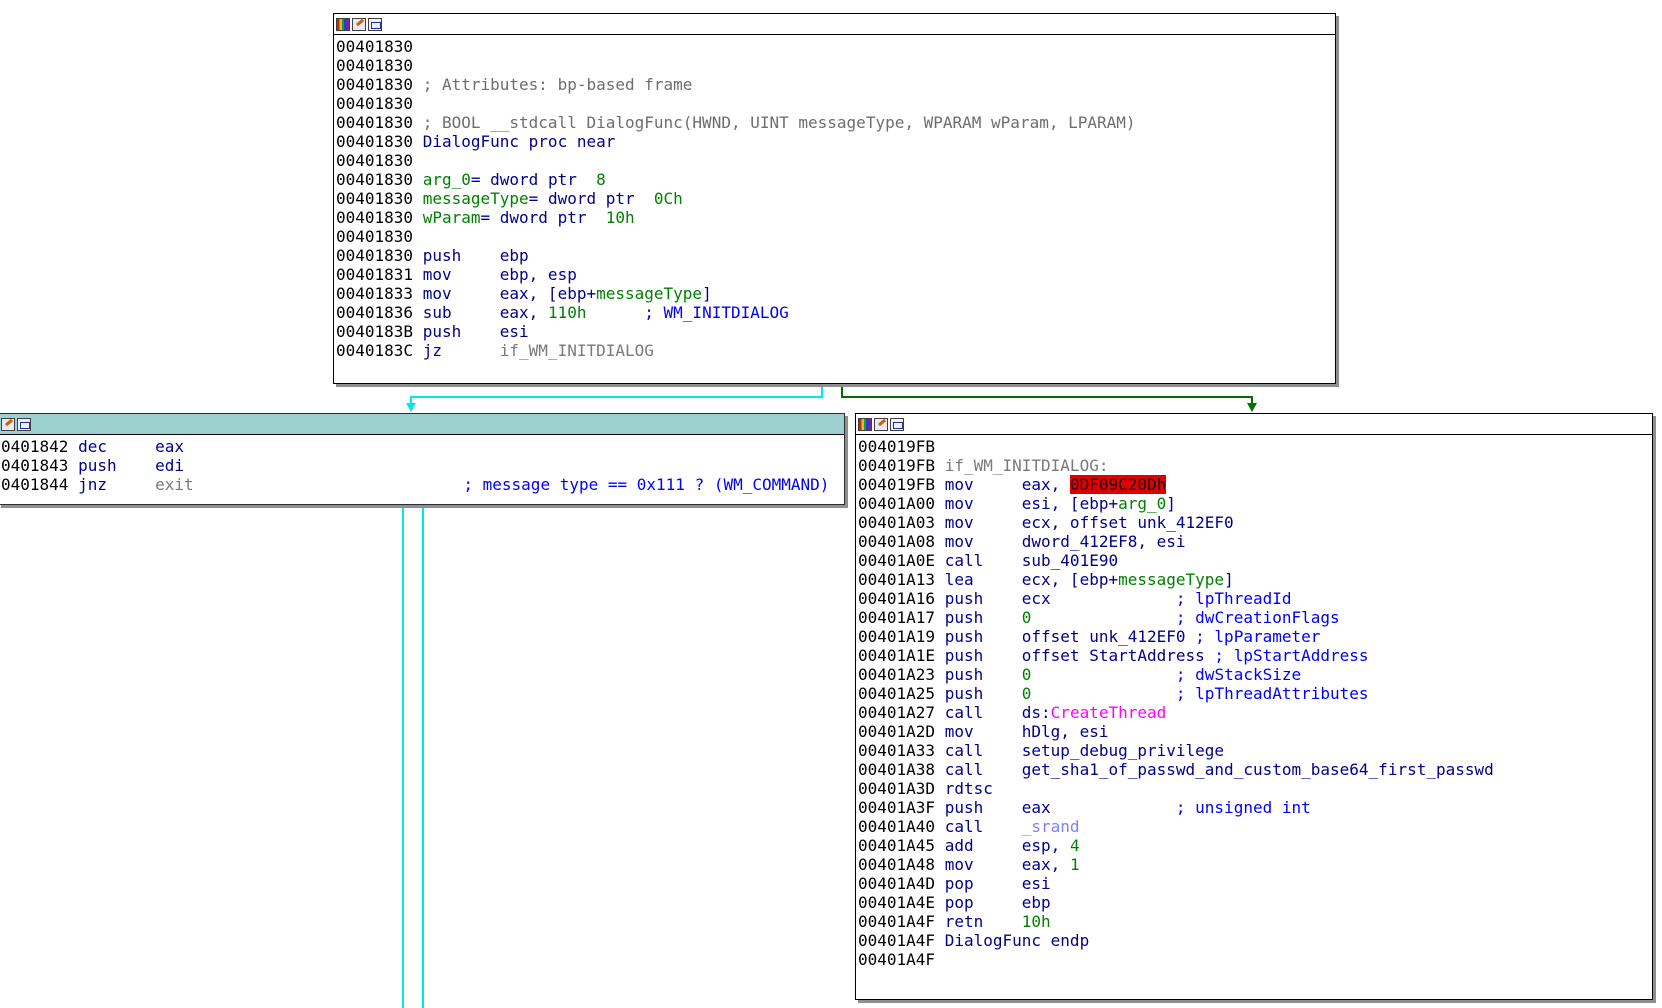 The height and width of the screenshot is (1008, 1662). Describe the element at coordinates (1255, 522) in the screenshot. I see `asm-line: 00401A03 mov ecx, offset unk_412EF0` at that location.